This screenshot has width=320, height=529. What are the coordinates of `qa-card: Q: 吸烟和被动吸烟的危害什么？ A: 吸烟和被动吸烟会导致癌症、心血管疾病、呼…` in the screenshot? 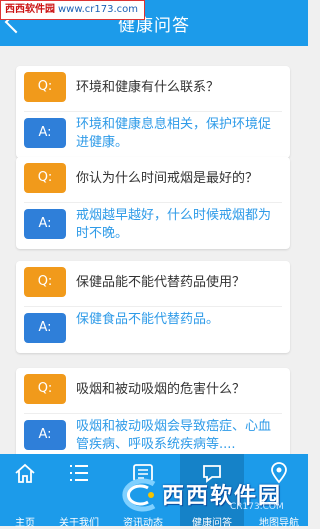 It's located at (153, 411).